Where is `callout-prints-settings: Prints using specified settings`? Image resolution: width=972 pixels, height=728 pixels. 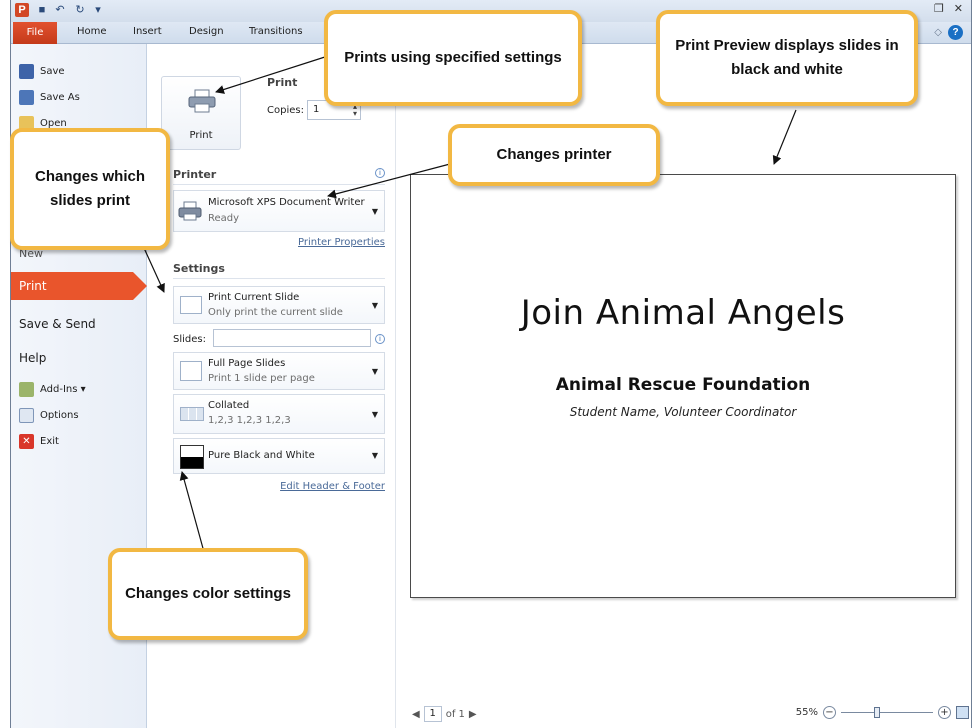 callout-prints-settings: Prints using specified settings is located at coordinates (453, 58).